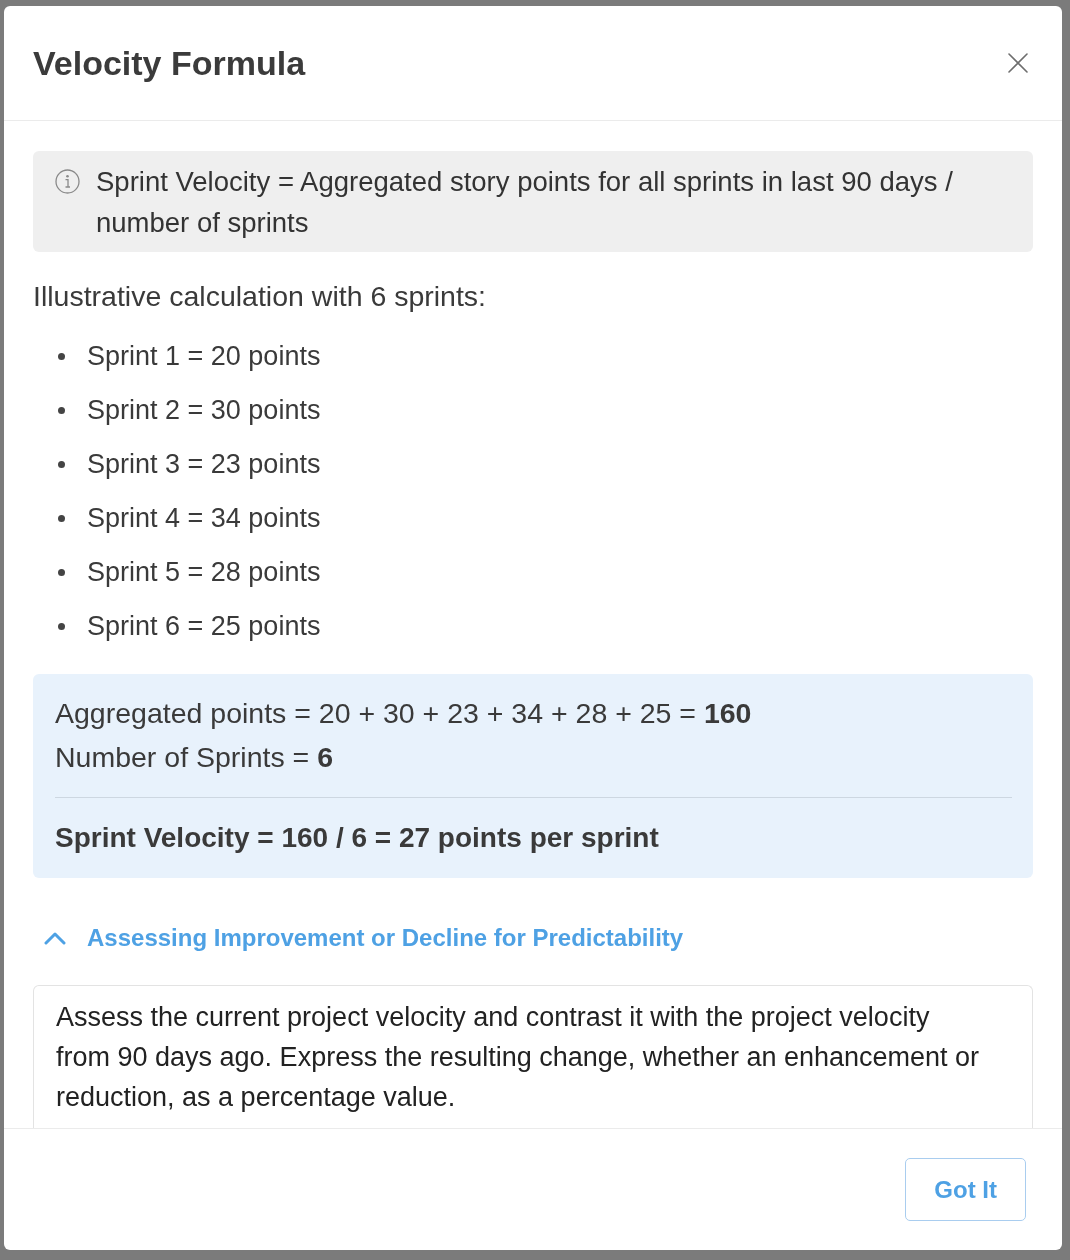 This screenshot has width=1070, height=1260. What do you see at coordinates (204, 464) in the screenshot?
I see `sprint-item: Sprint 3 = 23 points` at bounding box center [204, 464].